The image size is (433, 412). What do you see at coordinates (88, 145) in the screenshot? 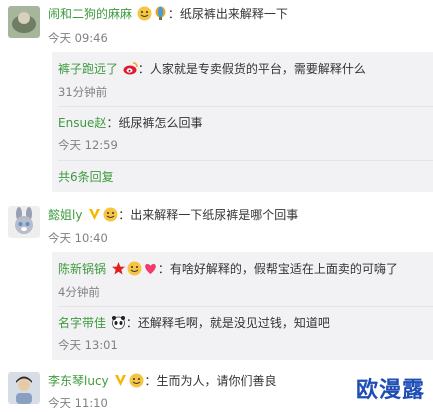
I see `reply-time: 今天 12:59` at bounding box center [88, 145].